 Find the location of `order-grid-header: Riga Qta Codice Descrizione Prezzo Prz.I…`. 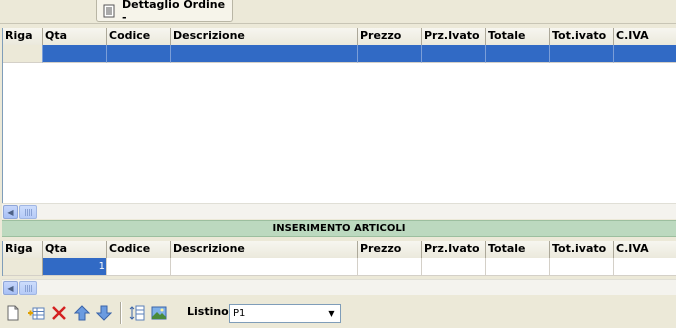

order-grid-header: Riga Qta Codice Descrizione Prezzo Prz.I… is located at coordinates (339, 36).